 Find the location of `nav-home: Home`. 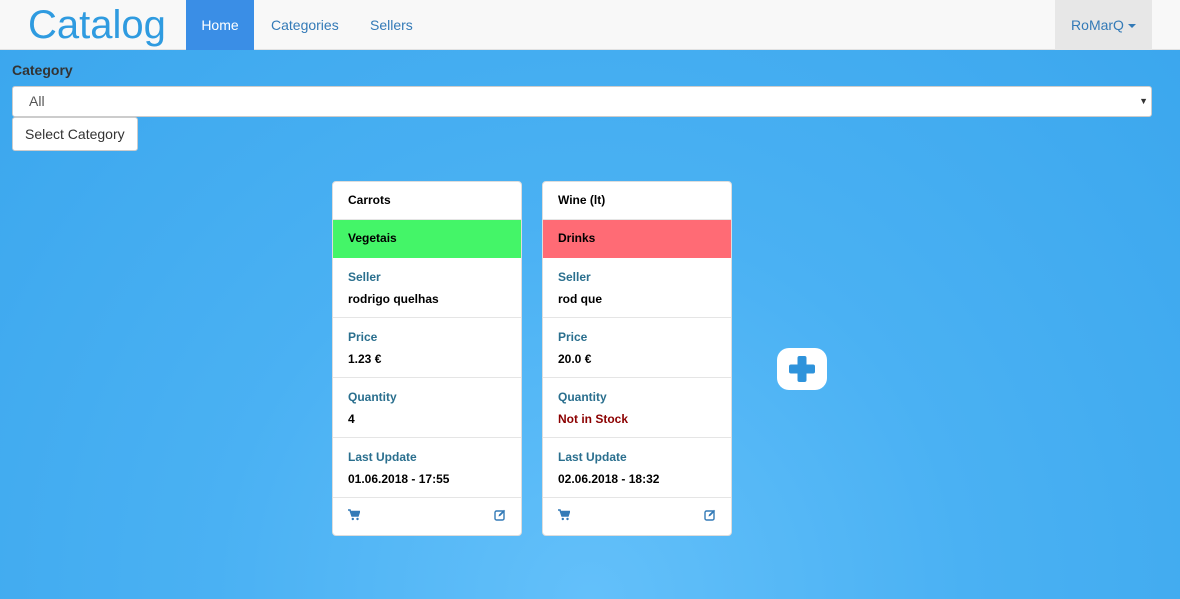

nav-home: Home is located at coordinates (220, 25).